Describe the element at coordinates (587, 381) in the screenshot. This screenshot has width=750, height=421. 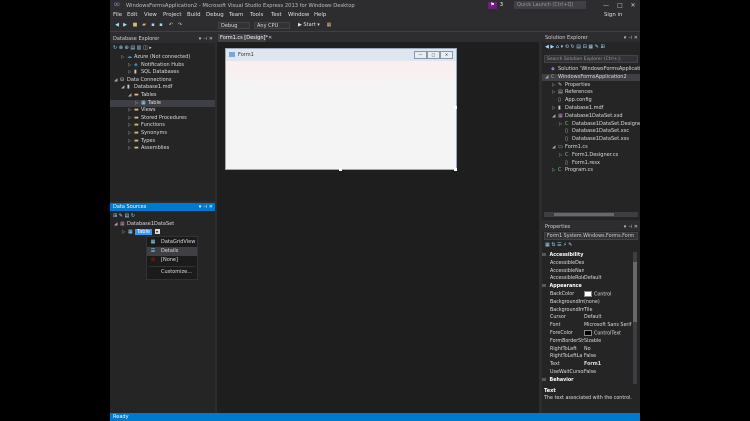
I see `property-category: ⊟ Behavior` at that location.